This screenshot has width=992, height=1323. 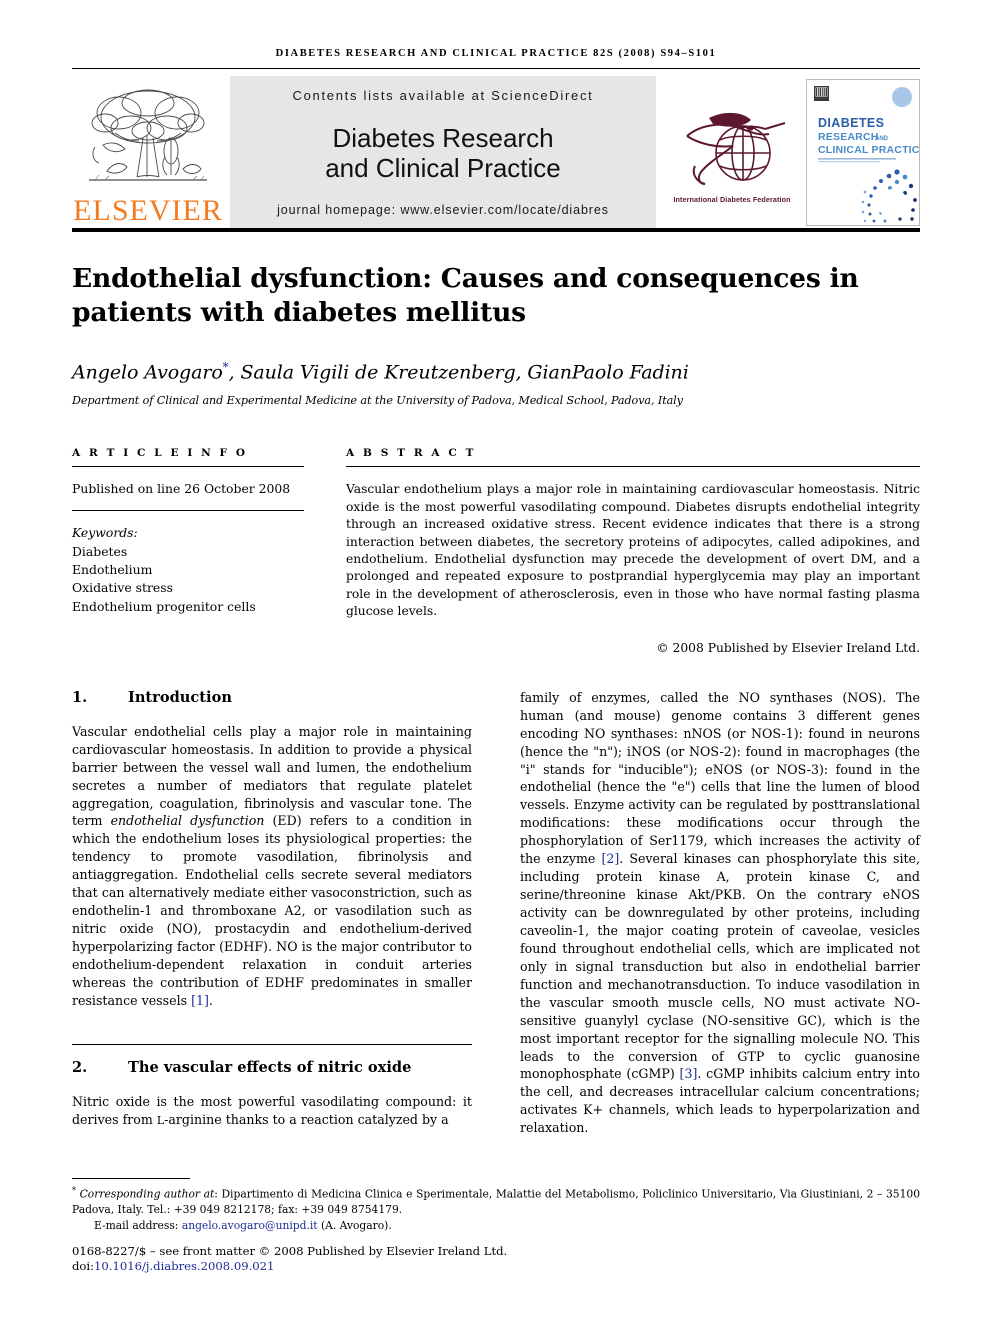 I want to click on section-number: 2., so click(x=80, y=1067).